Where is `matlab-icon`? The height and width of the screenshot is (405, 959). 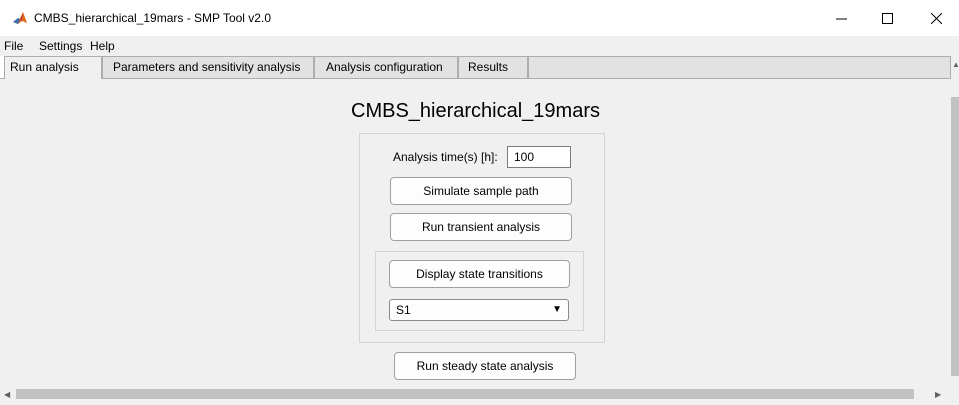 matlab-icon is located at coordinates (20, 18).